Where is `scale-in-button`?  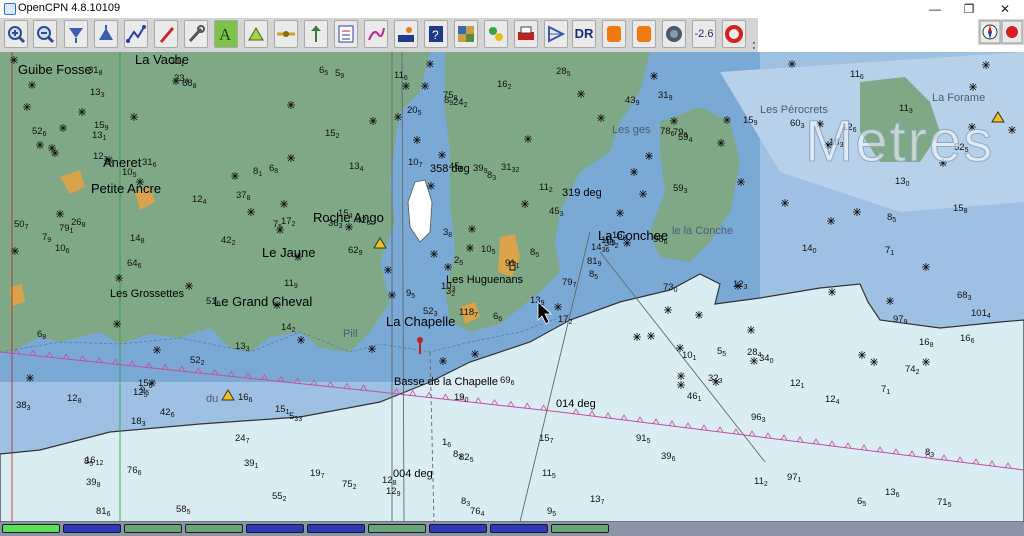
scale-in-button is located at coordinates (76, 34).